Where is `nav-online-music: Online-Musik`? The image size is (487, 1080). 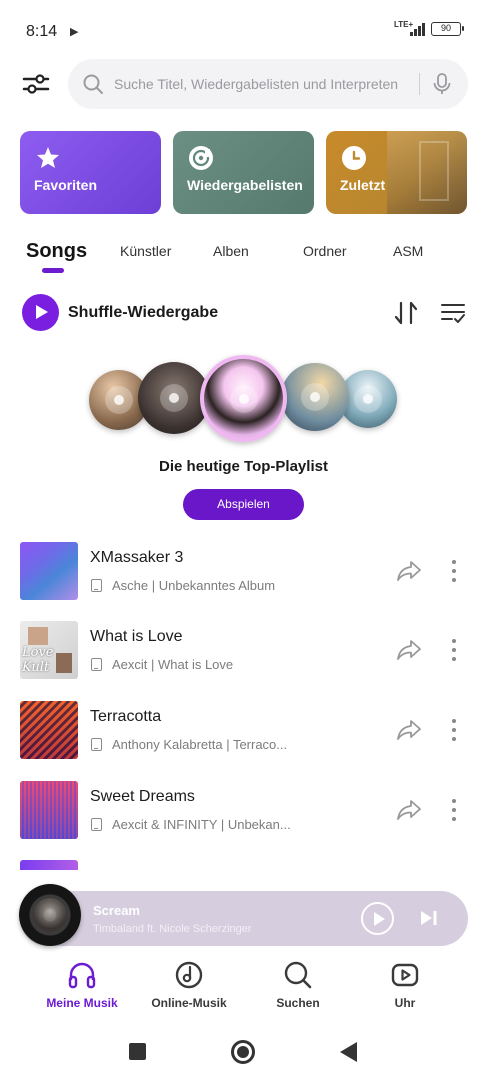 nav-online-music: Online-Musik is located at coordinates (189, 985).